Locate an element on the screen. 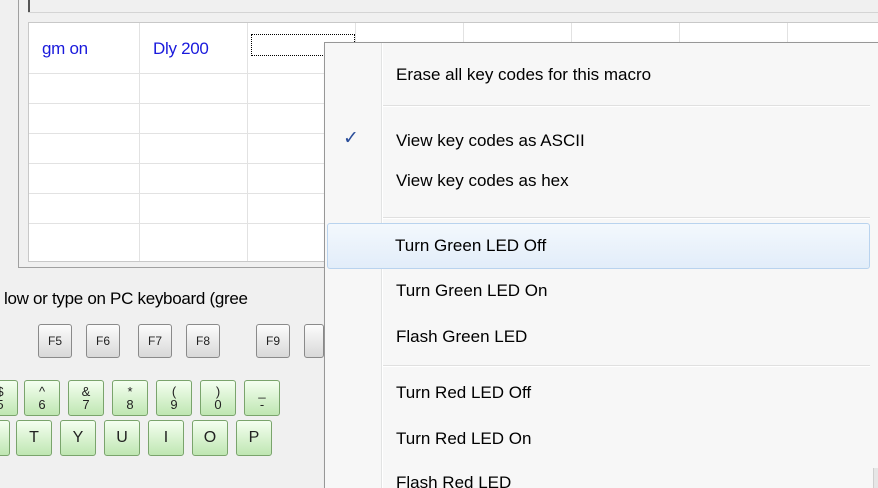 Image resolution: width=878 pixels, height=488 pixels. grid-top-divider is located at coordinates (453, 12).